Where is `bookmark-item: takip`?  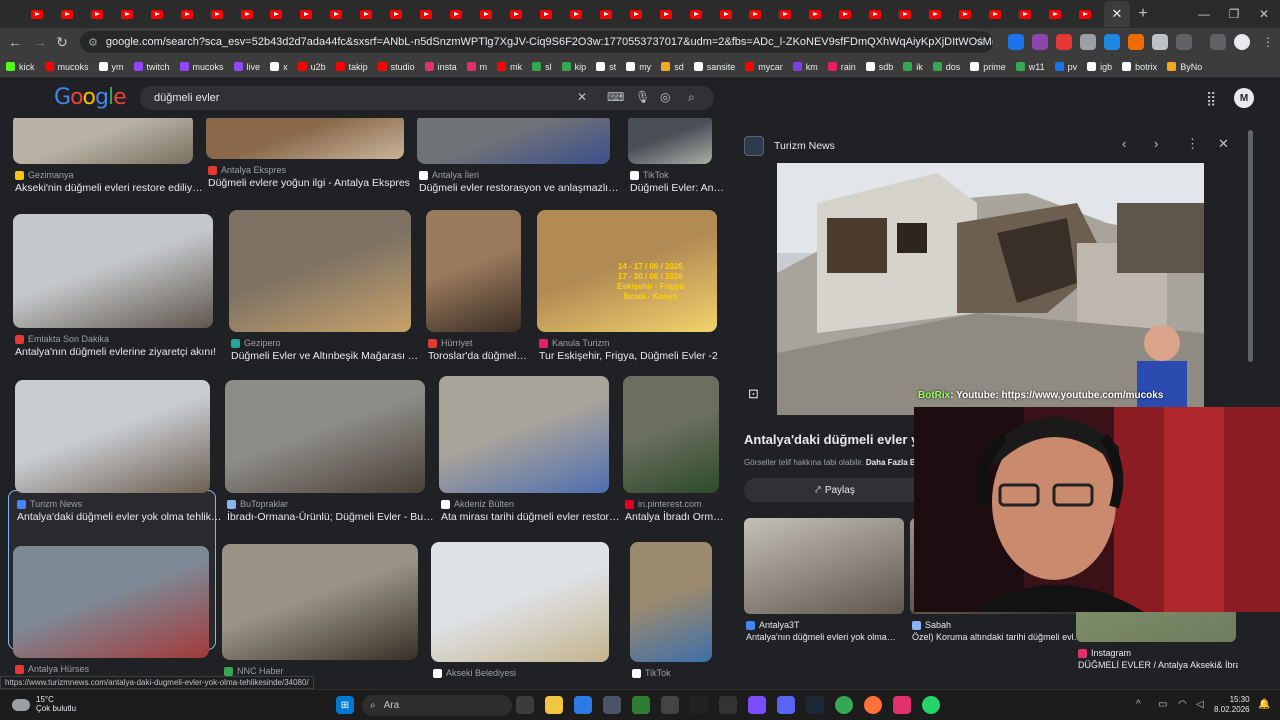
bookmark-item: takip is located at coordinates (351, 67).